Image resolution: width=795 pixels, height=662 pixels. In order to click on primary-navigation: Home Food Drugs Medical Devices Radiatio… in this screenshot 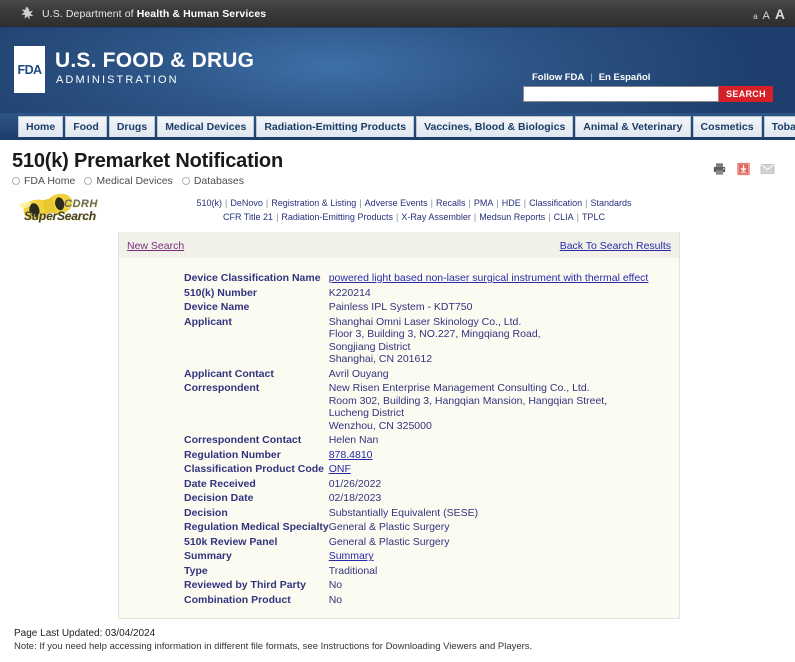, I will do `click(397, 126)`.